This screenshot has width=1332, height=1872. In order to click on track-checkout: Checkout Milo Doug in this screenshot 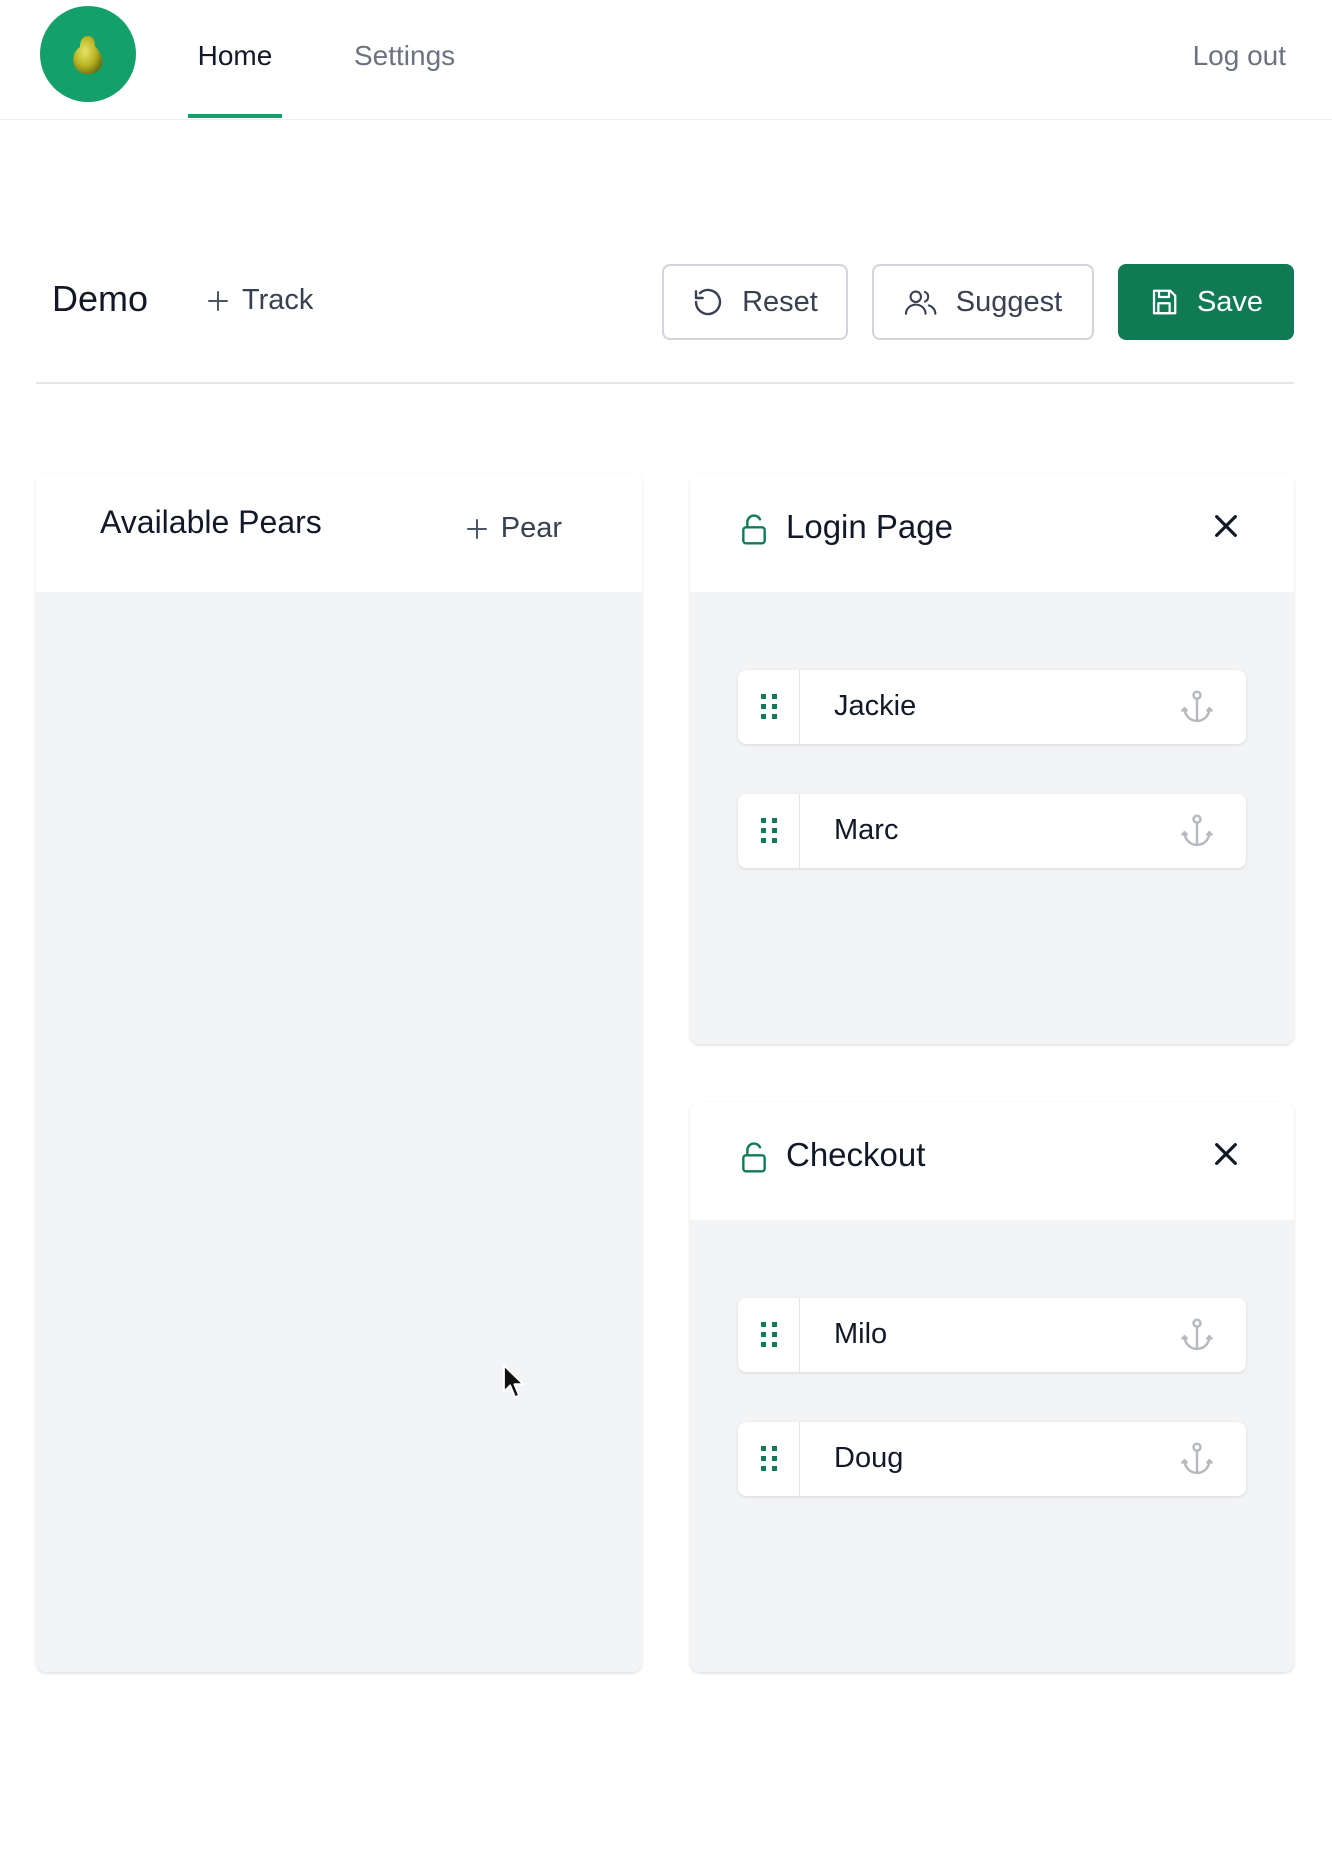, I will do `click(992, 1387)`.